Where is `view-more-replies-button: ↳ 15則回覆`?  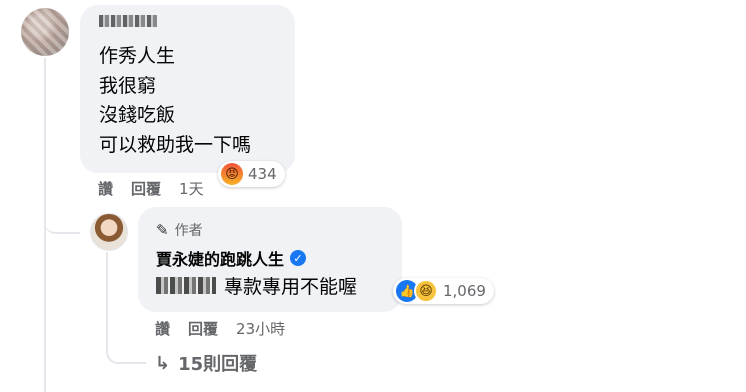
view-more-replies-button: ↳ 15則回覆 is located at coordinates (206, 363).